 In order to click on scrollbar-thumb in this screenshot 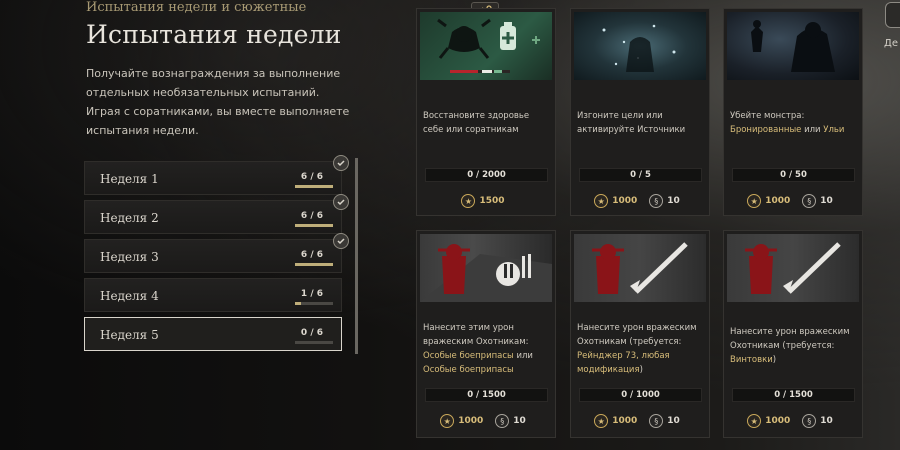, I will do `click(356, 256)`.